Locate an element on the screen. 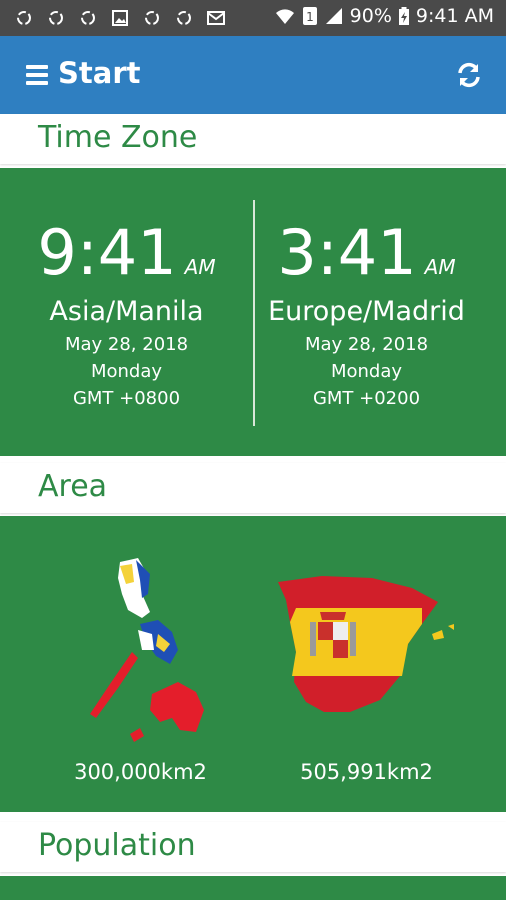  sim-icon: 1 is located at coordinates (309, 16).